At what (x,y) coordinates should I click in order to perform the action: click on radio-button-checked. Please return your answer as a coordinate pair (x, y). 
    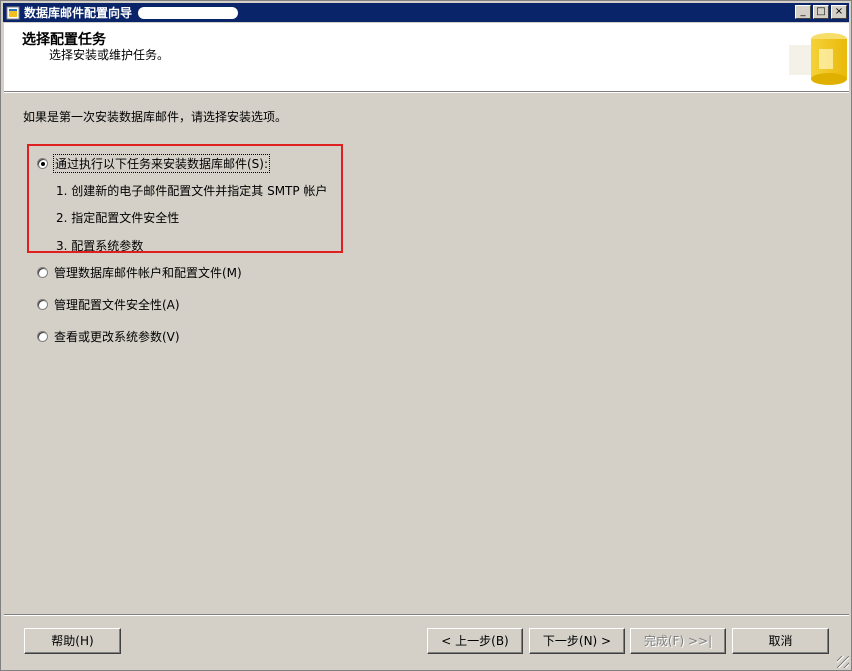
    Looking at the image, I should click on (42, 163).